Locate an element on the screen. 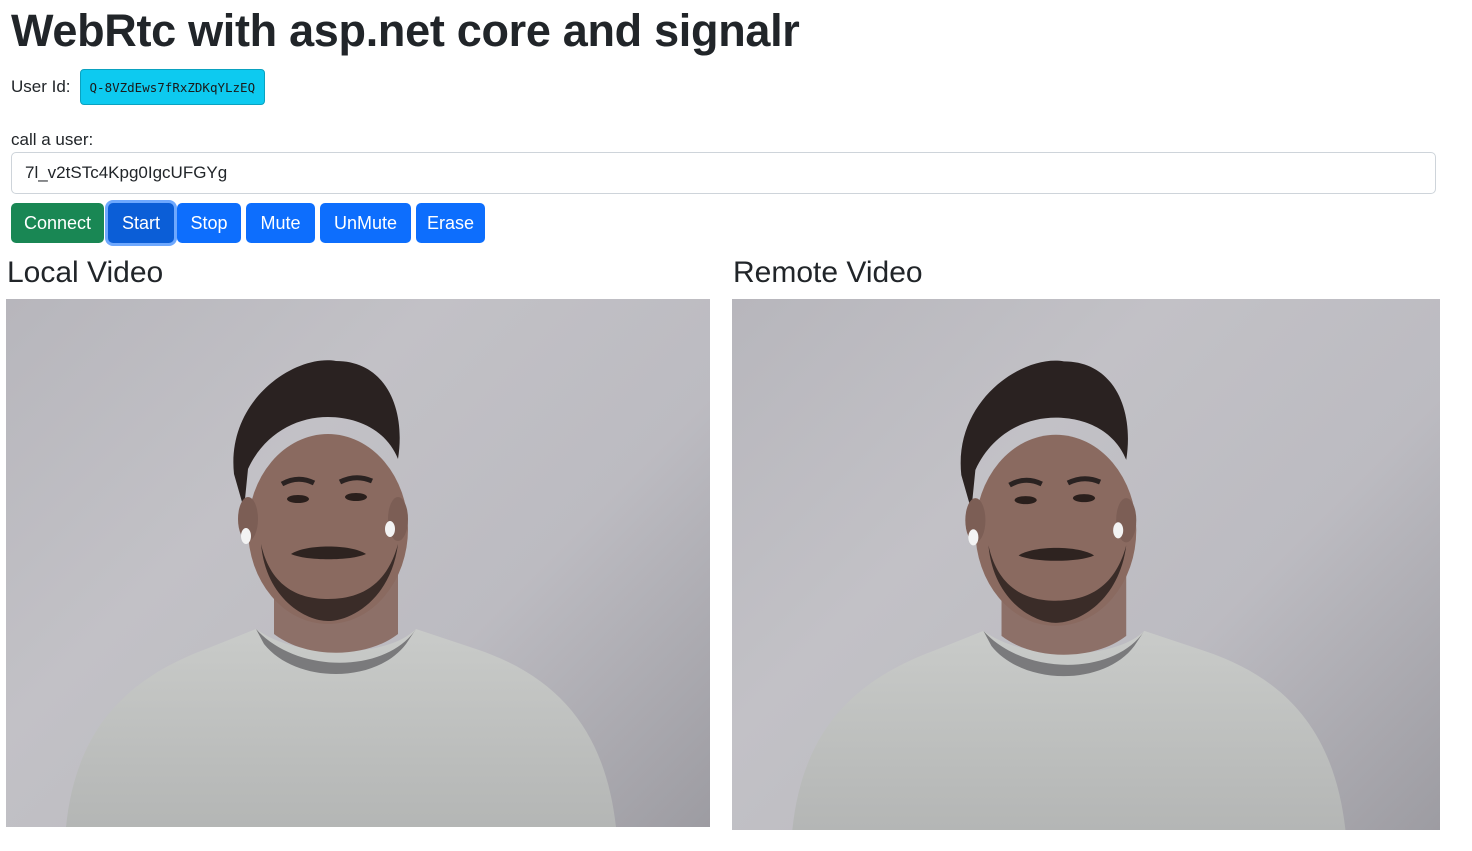 This screenshot has width=1472, height=851. user-id-label: User Id: is located at coordinates (41, 86).